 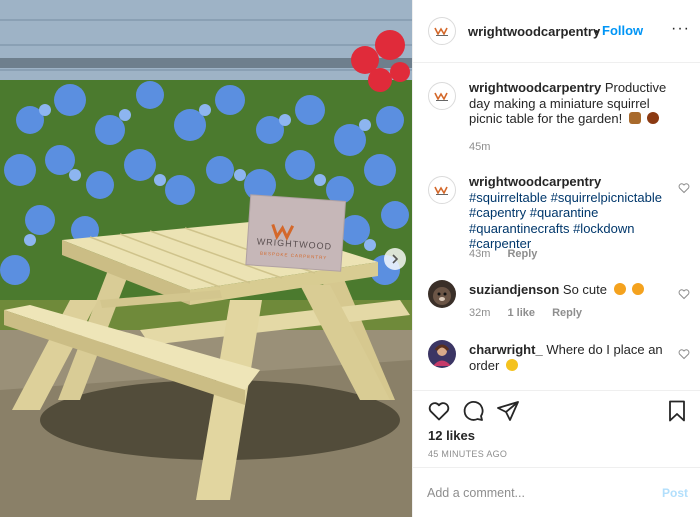 What do you see at coordinates (556, 428) in the screenshot?
I see `post-actions: 12 likes 45 MINUTES AGO` at bounding box center [556, 428].